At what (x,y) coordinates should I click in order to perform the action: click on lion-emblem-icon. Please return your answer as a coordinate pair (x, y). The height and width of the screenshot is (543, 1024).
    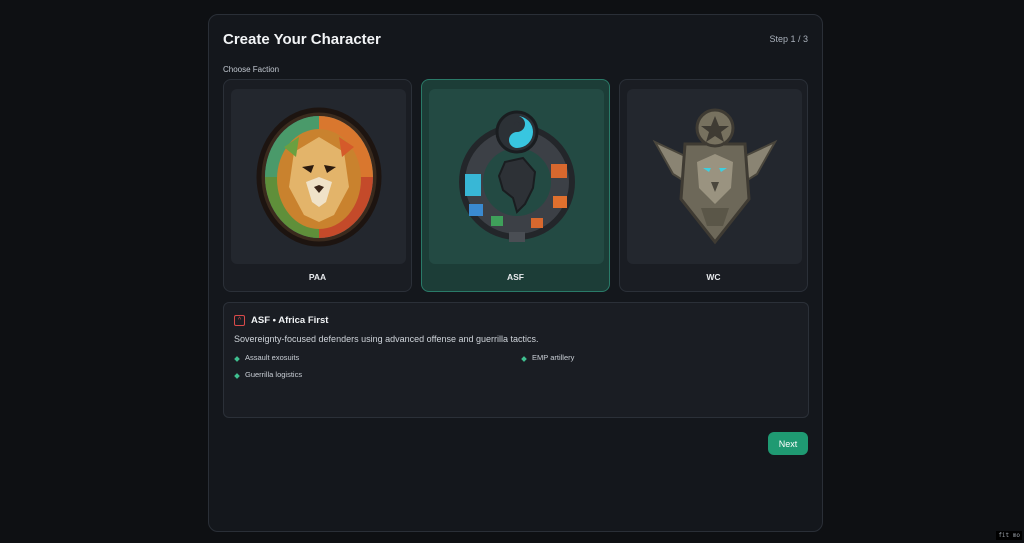
    Looking at the image, I should click on (318, 176).